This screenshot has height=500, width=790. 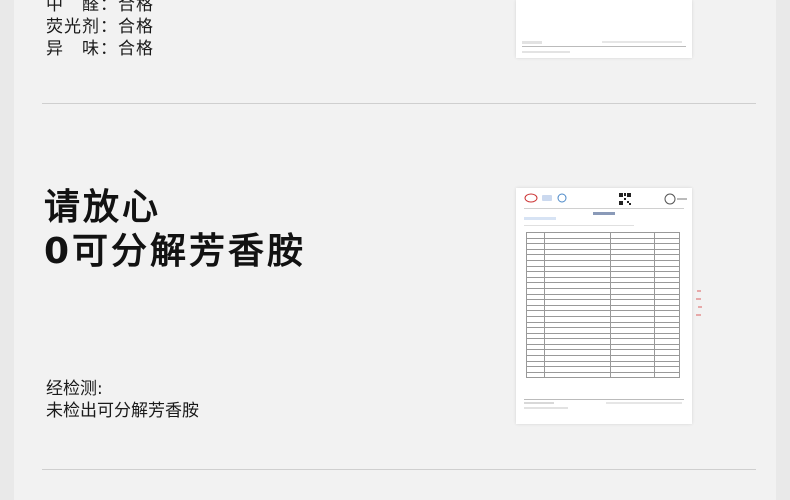 I want to click on certification-logos-icon, so click(x=545, y=198).